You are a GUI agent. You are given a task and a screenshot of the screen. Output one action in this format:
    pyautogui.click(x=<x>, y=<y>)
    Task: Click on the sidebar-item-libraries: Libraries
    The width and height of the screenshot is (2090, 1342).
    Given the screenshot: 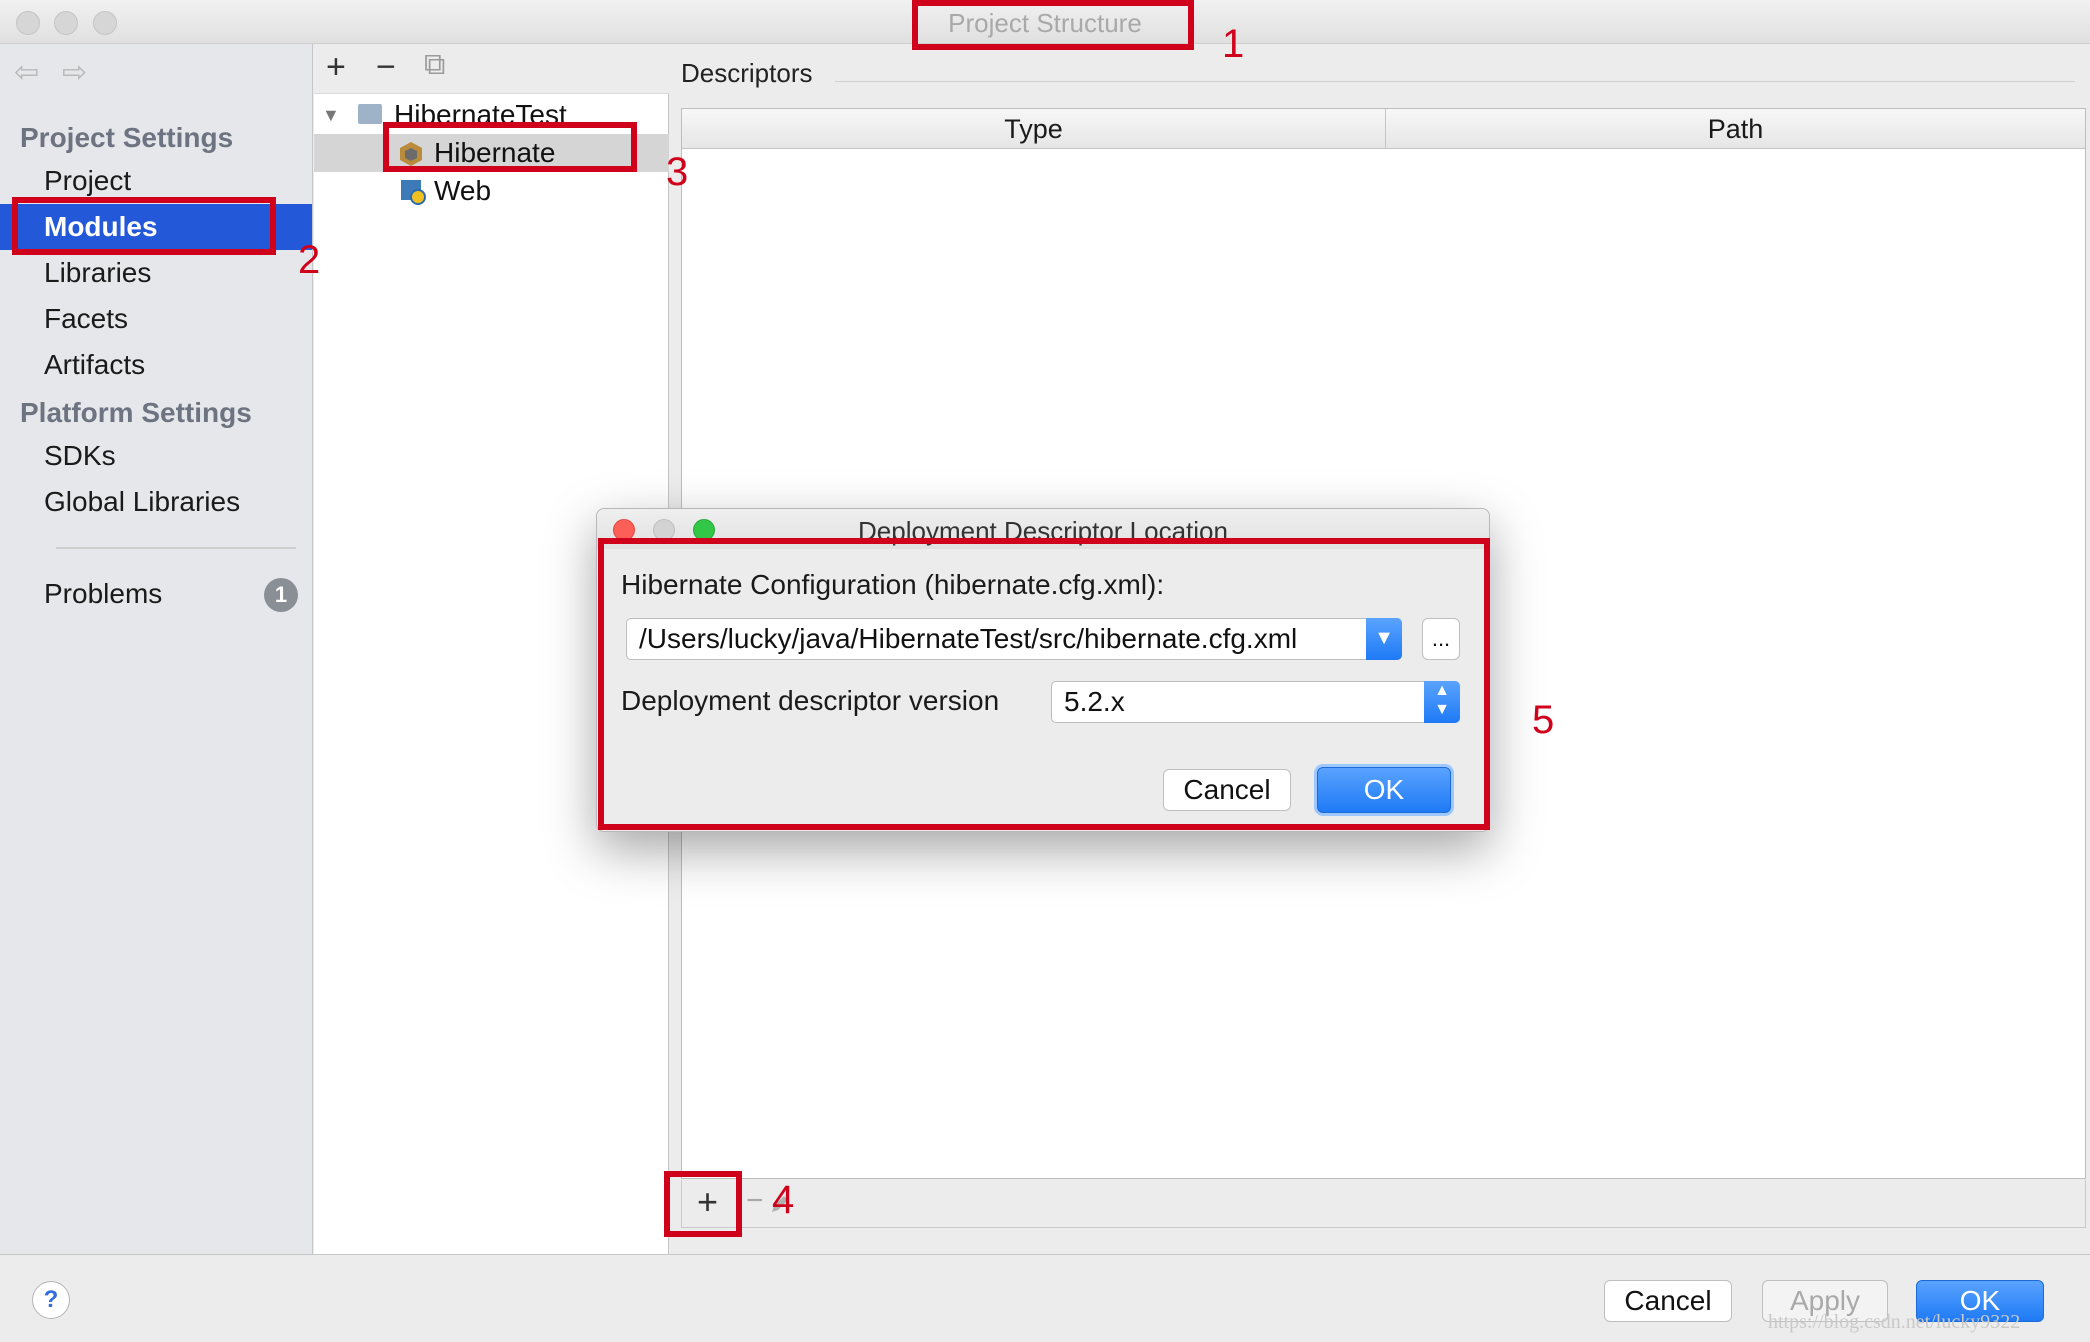 What is the action you would take?
    pyautogui.click(x=156, y=273)
    